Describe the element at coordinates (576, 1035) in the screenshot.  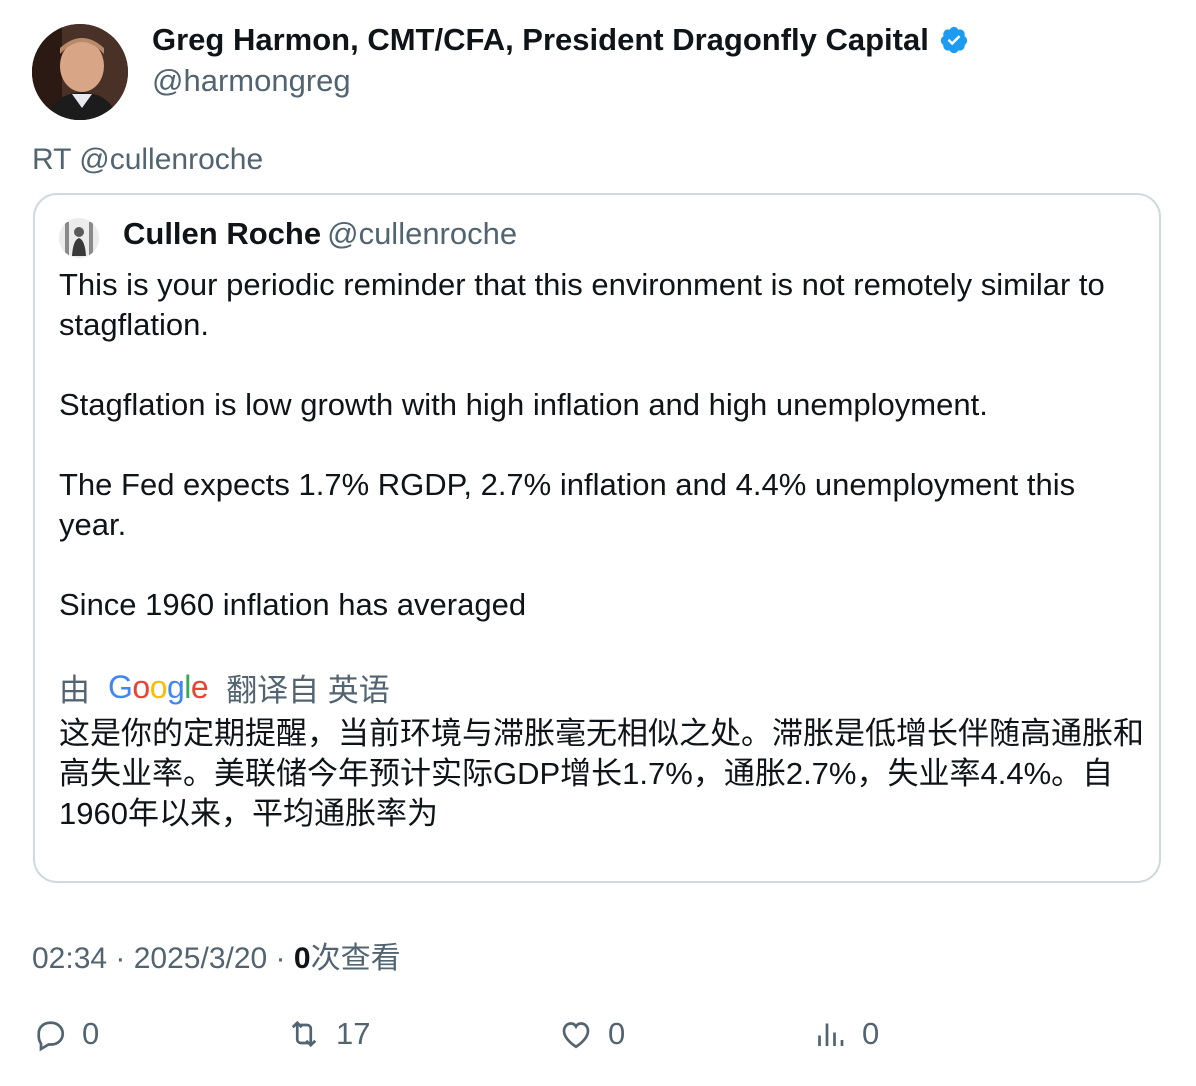
I see `heart-icon` at that location.